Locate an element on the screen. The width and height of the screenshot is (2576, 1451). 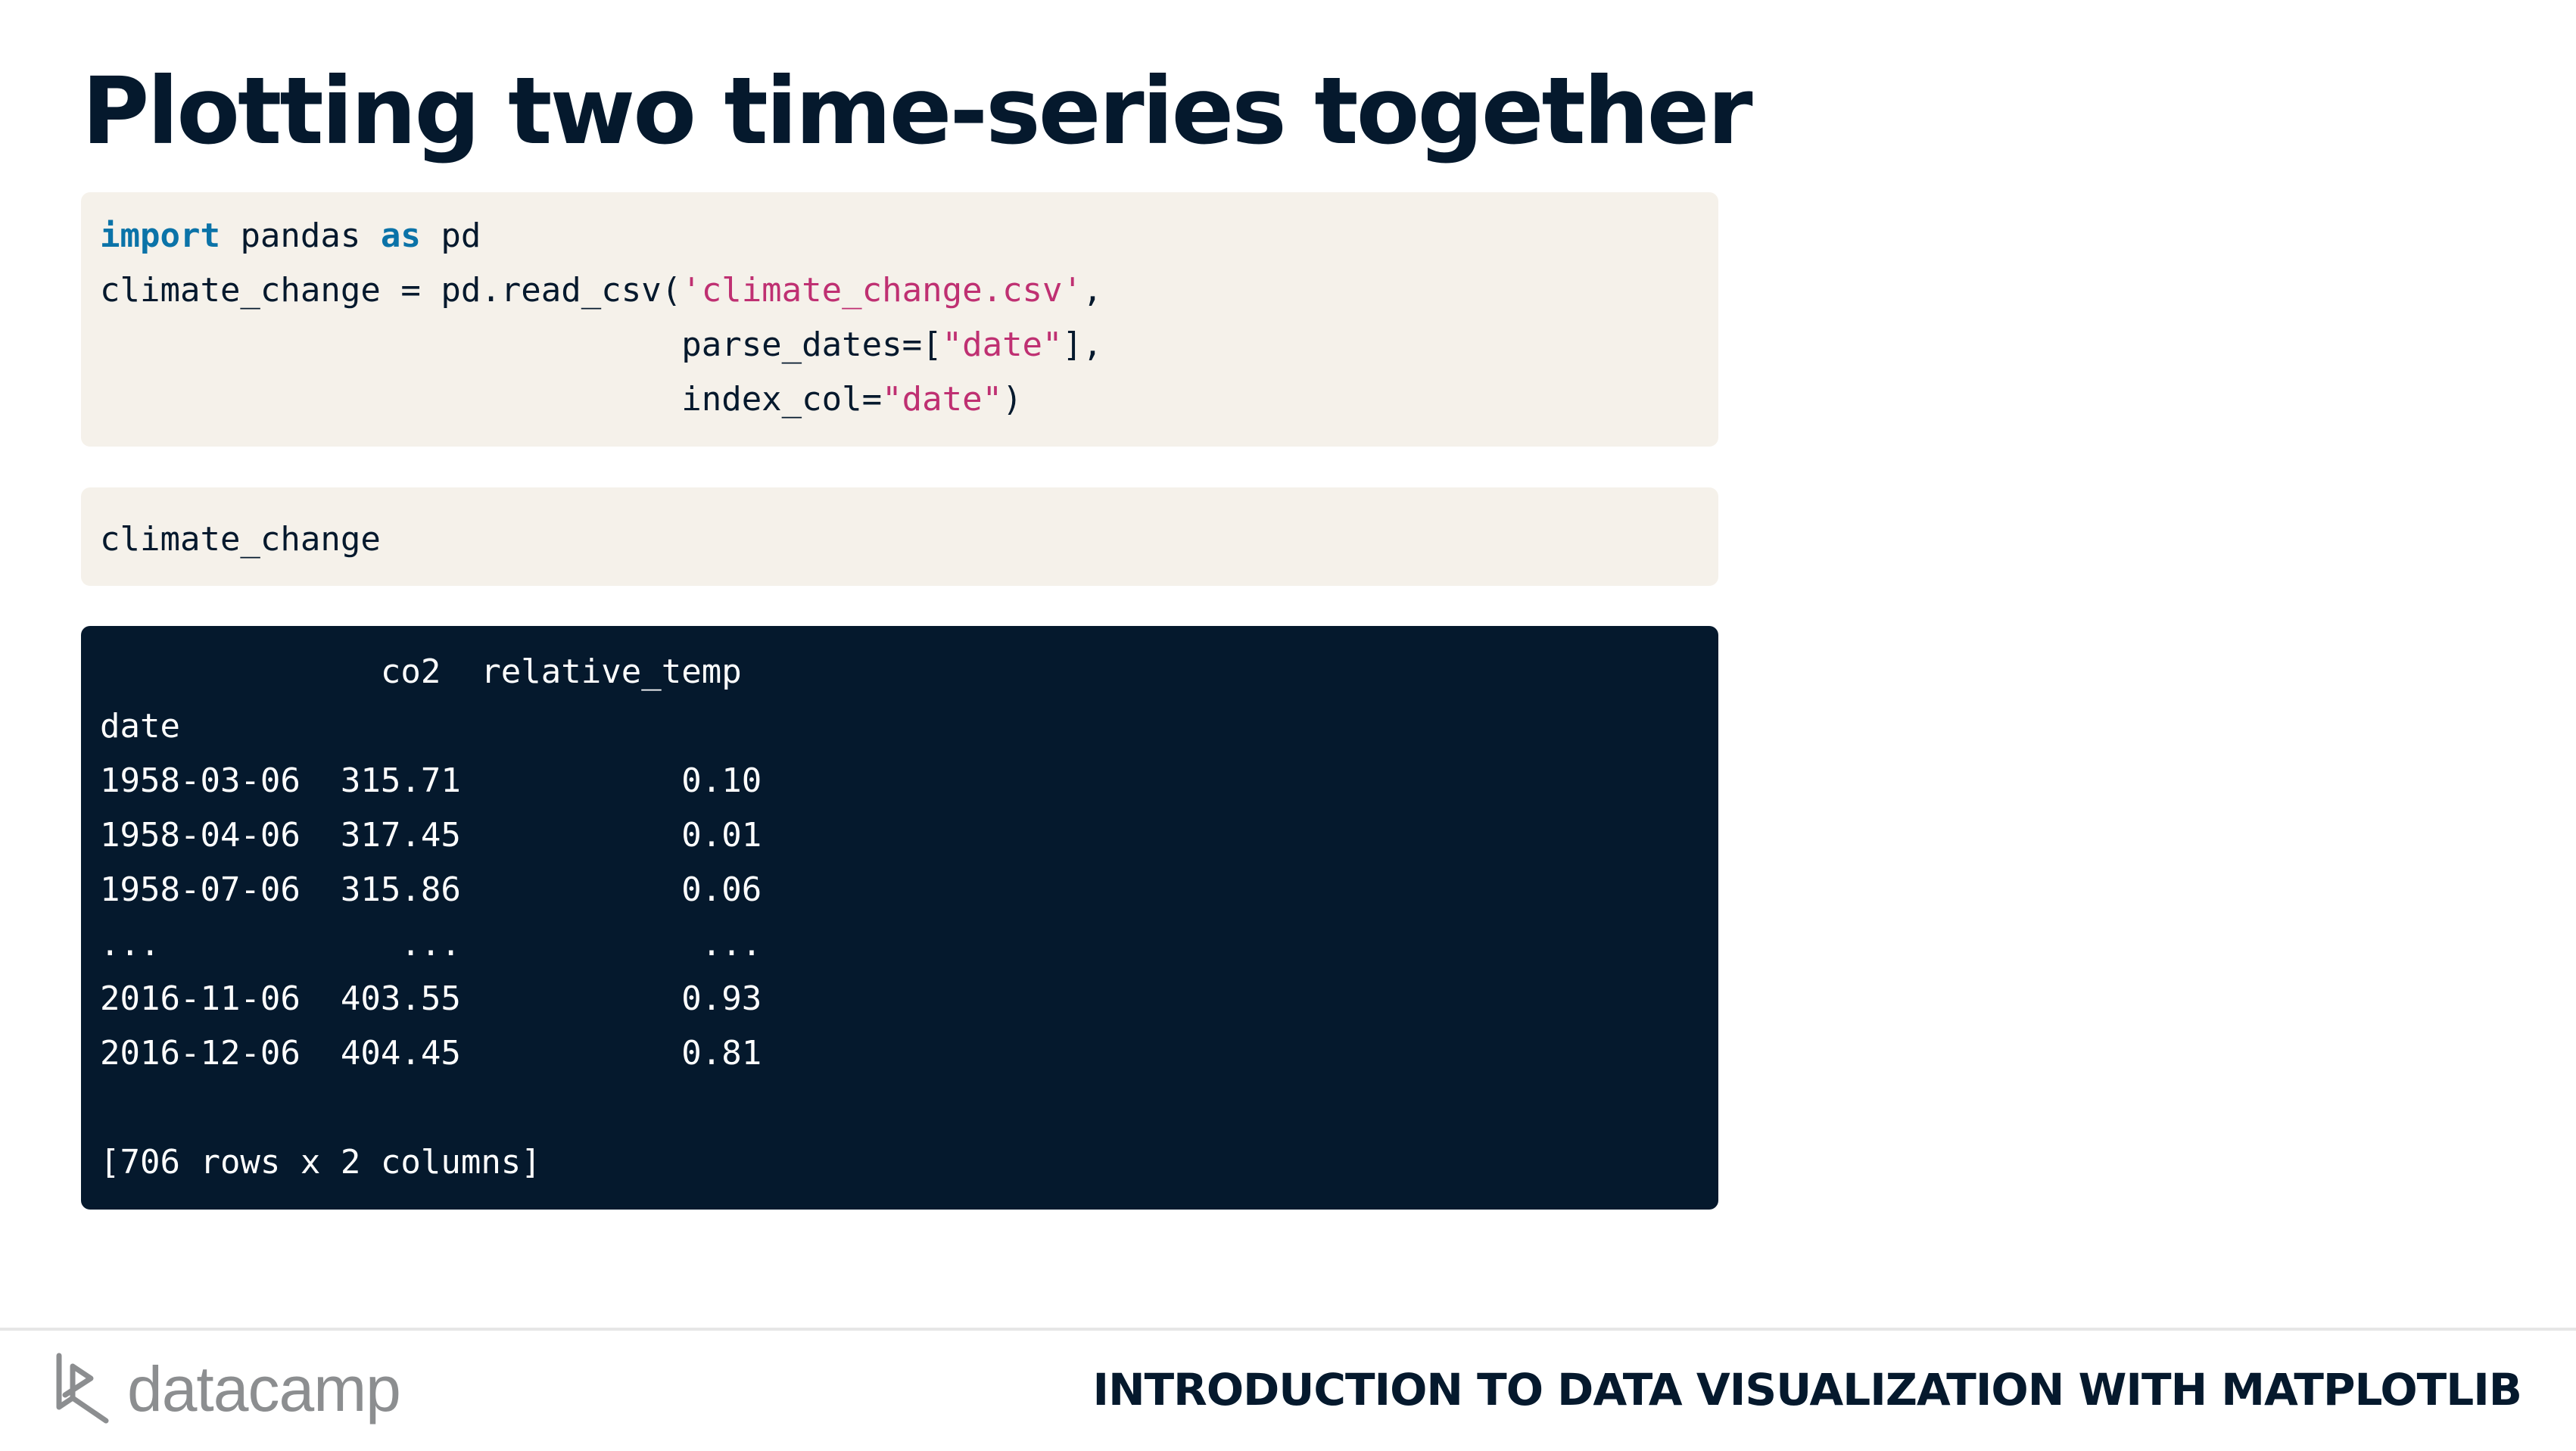
parse-dates-string: "date" is located at coordinates (1002, 345).